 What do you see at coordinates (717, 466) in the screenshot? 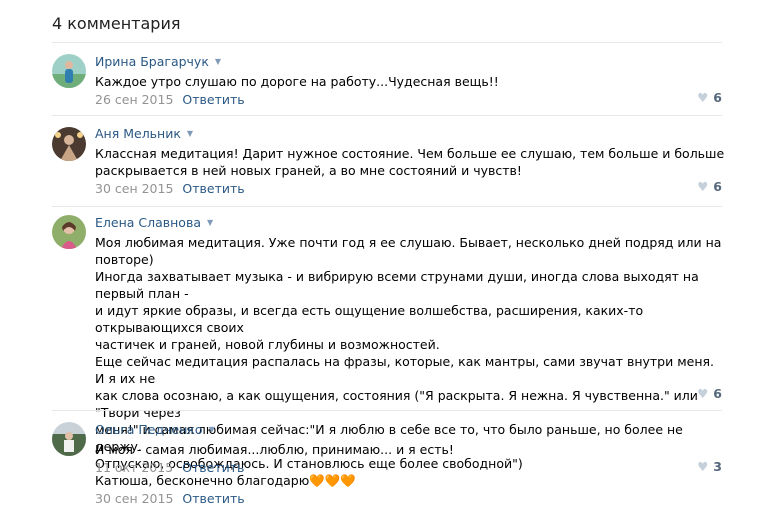
I see `like-count: 3` at bounding box center [717, 466].